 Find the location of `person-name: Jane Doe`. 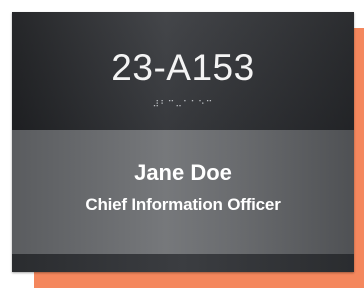

person-name: Jane Doe is located at coordinates (183, 172).